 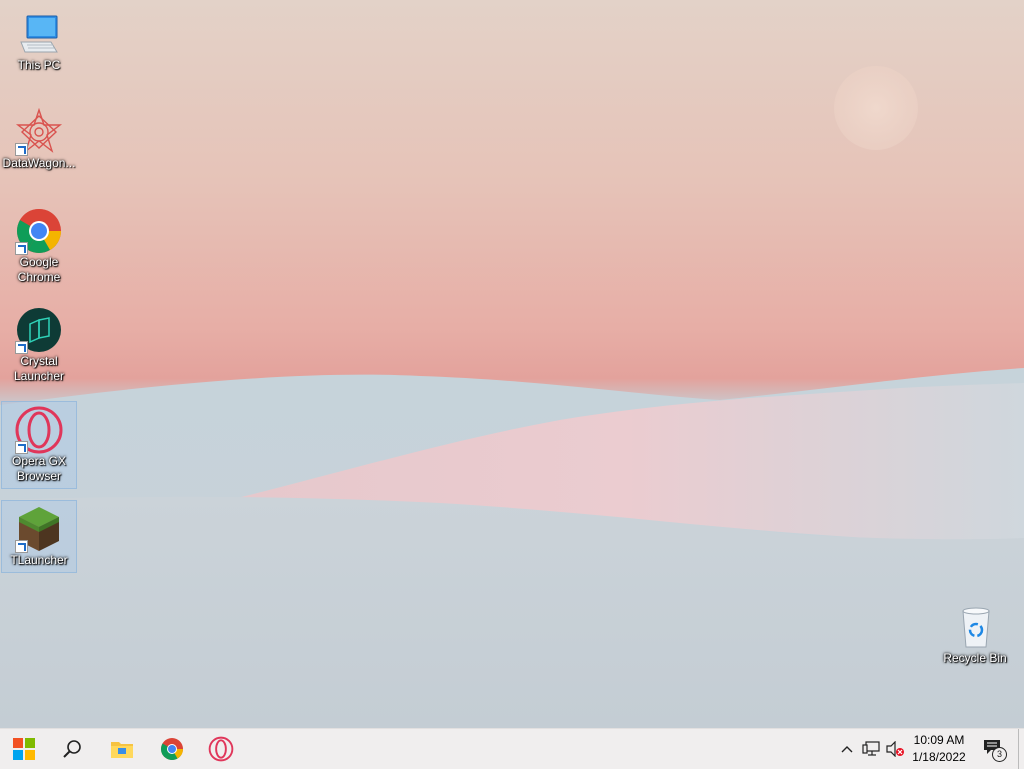 I want to click on desktop-icon-label: TLauncher, so click(x=39, y=560).